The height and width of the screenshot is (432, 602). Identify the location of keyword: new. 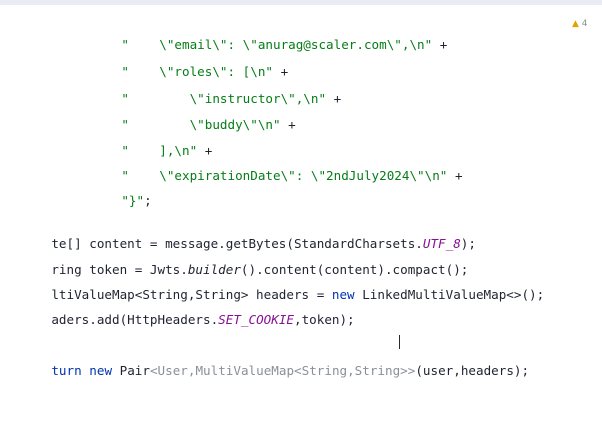
(101, 370).